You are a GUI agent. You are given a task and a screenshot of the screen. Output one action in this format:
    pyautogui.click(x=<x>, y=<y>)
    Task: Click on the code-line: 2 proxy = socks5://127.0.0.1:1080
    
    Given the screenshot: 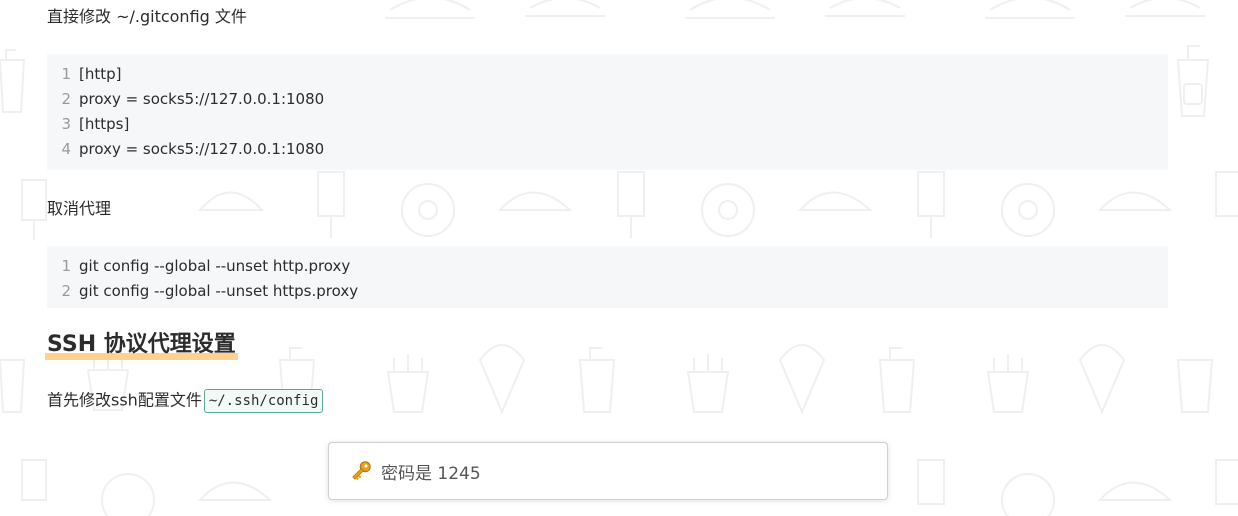 What is the action you would take?
    pyautogui.click(x=607, y=99)
    